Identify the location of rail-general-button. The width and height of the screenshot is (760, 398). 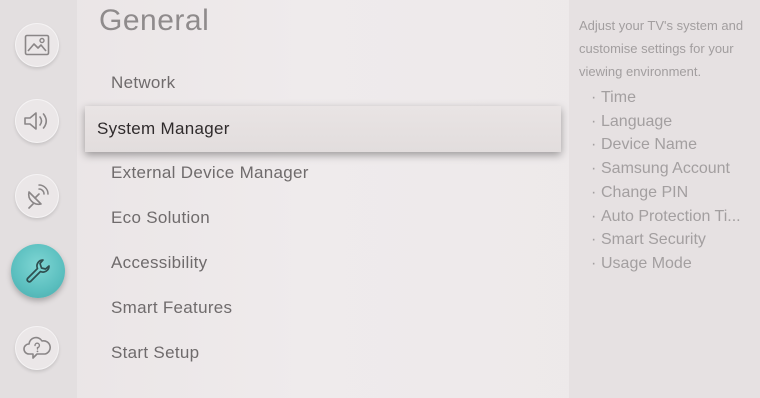
(38, 271).